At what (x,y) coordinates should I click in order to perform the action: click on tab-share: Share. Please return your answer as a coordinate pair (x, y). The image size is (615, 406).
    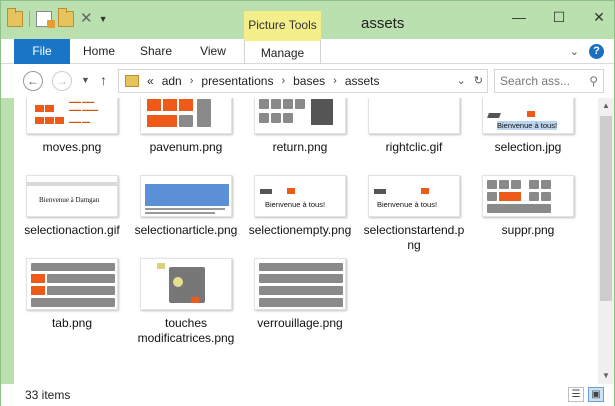
    Looking at the image, I should click on (156, 51).